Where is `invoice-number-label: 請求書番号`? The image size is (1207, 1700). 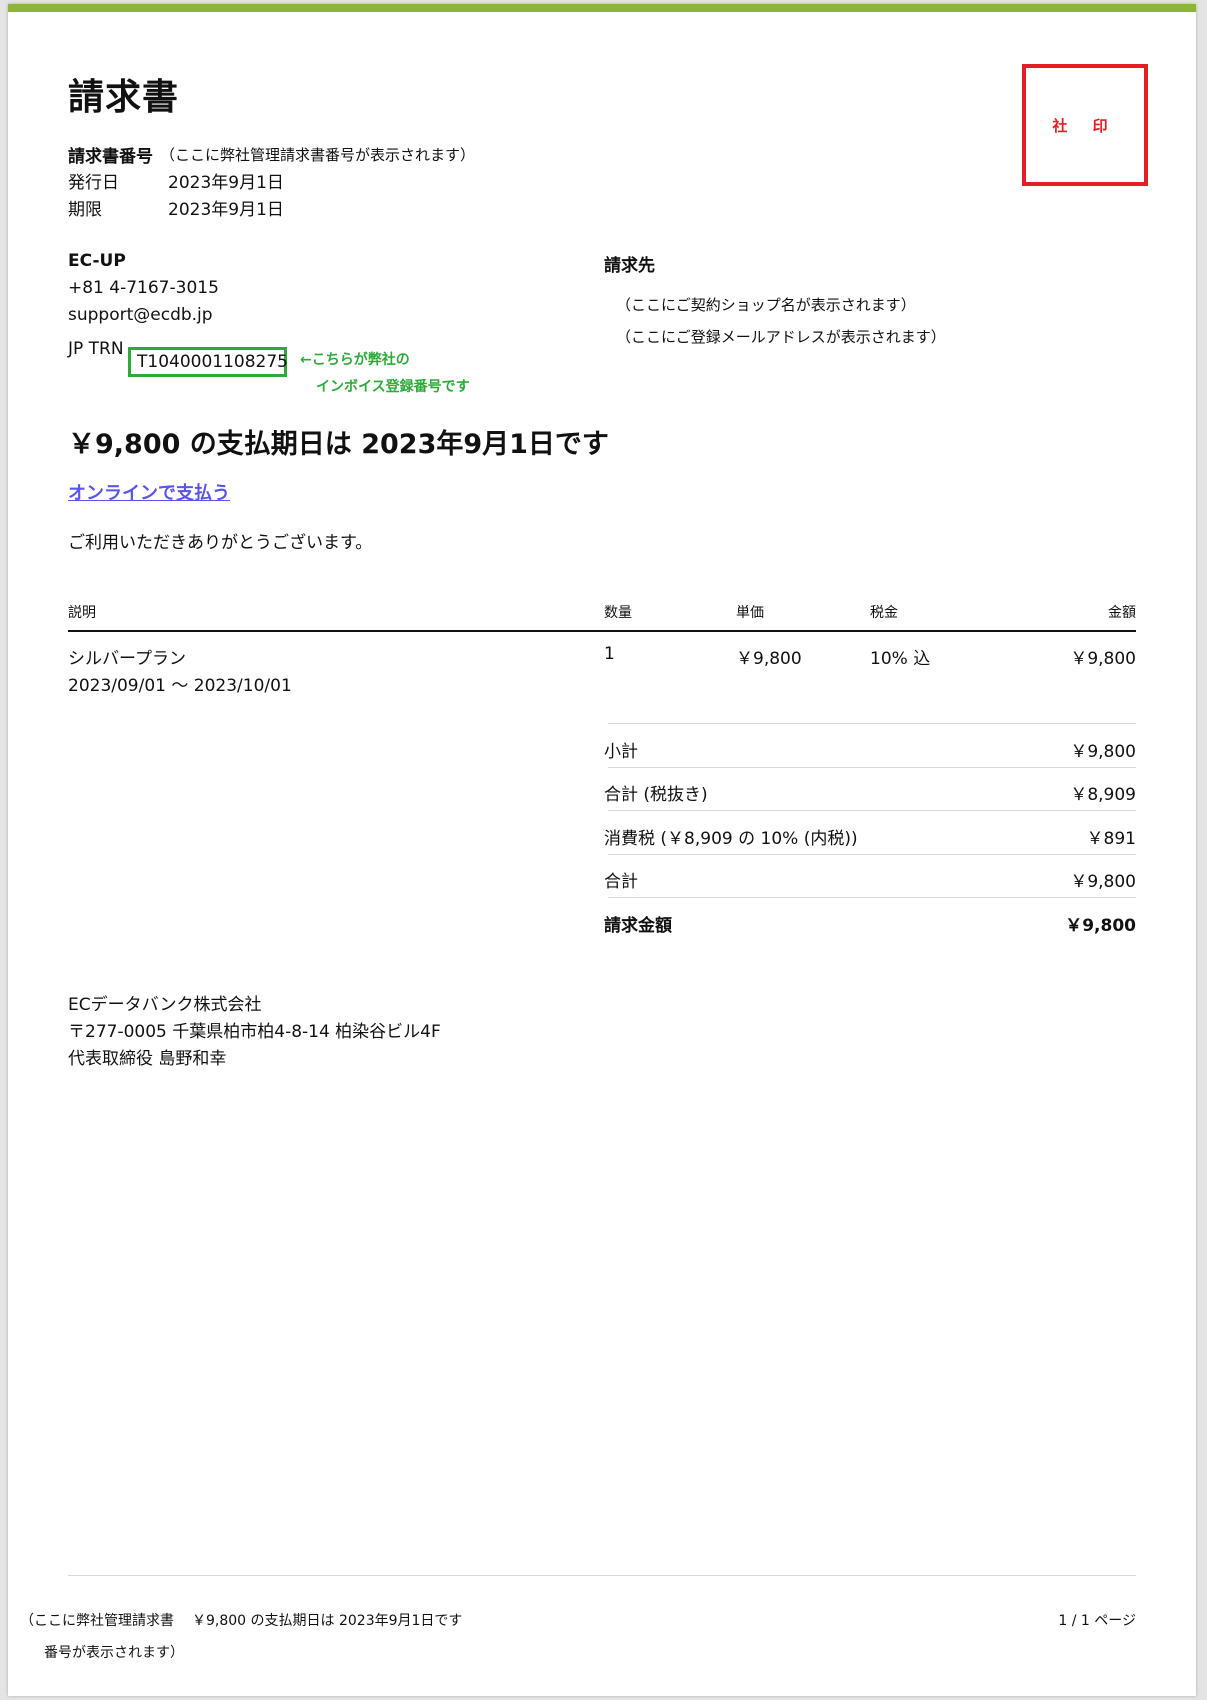
invoice-number-label: 請求書番号 is located at coordinates (110, 157).